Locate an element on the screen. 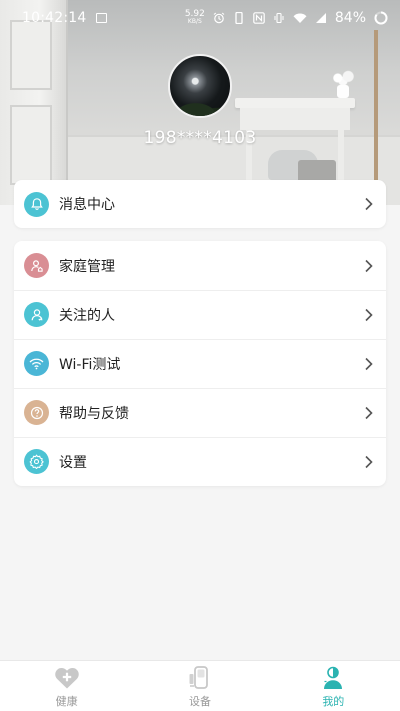  phone-icon is located at coordinates (239, 18).